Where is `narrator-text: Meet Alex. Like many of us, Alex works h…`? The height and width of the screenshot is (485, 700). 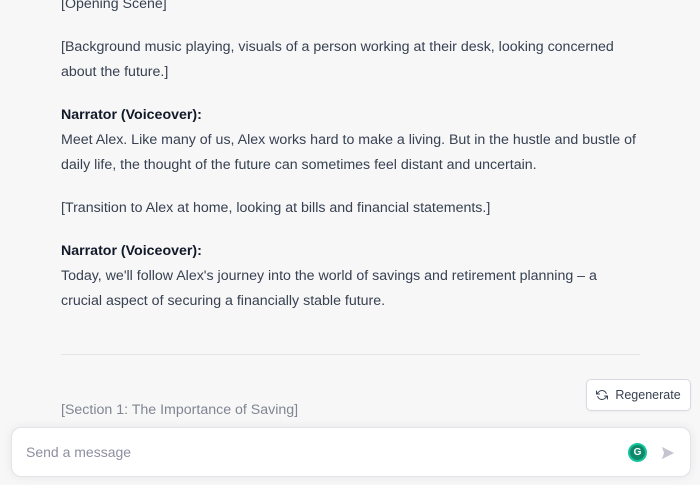 narrator-text: Meet Alex. Like many of us, Alex works h… is located at coordinates (348, 152).